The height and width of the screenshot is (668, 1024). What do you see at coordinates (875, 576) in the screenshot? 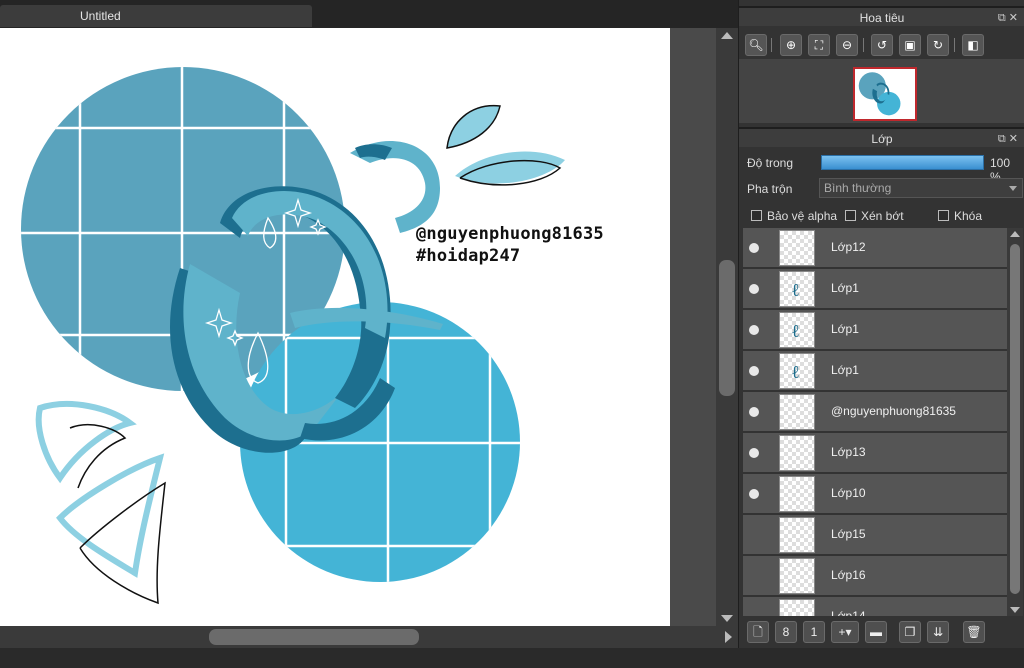
I see `layer-row: Lớp16` at bounding box center [875, 576].